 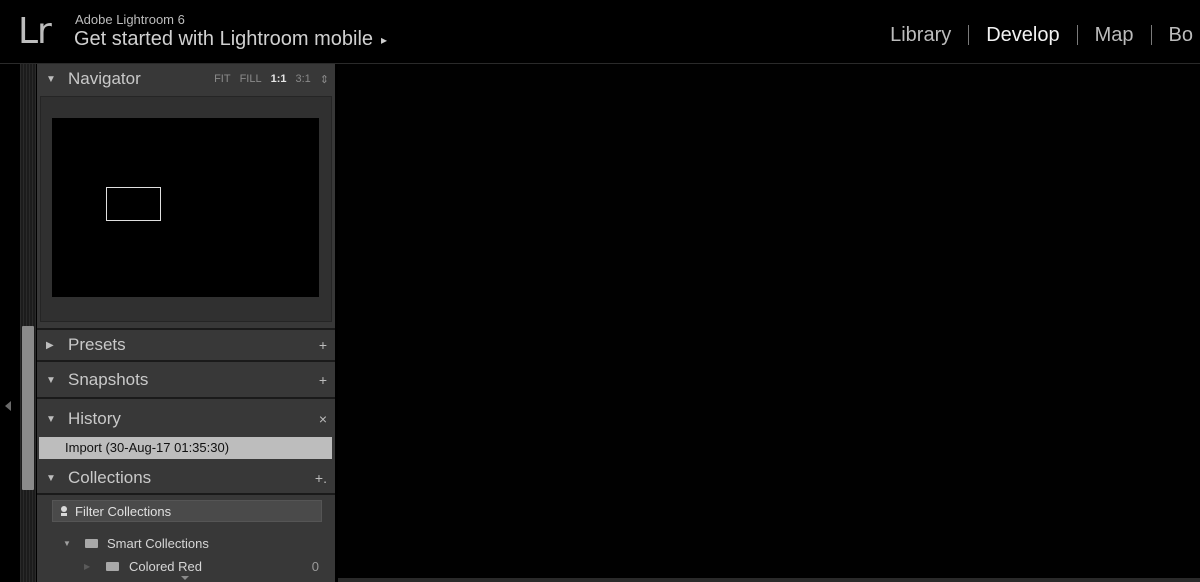 What do you see at coordinates (187, 511) in the screenshot?
I see `filter-collections-input: Filter Collections` at bounding box center [187, 511].